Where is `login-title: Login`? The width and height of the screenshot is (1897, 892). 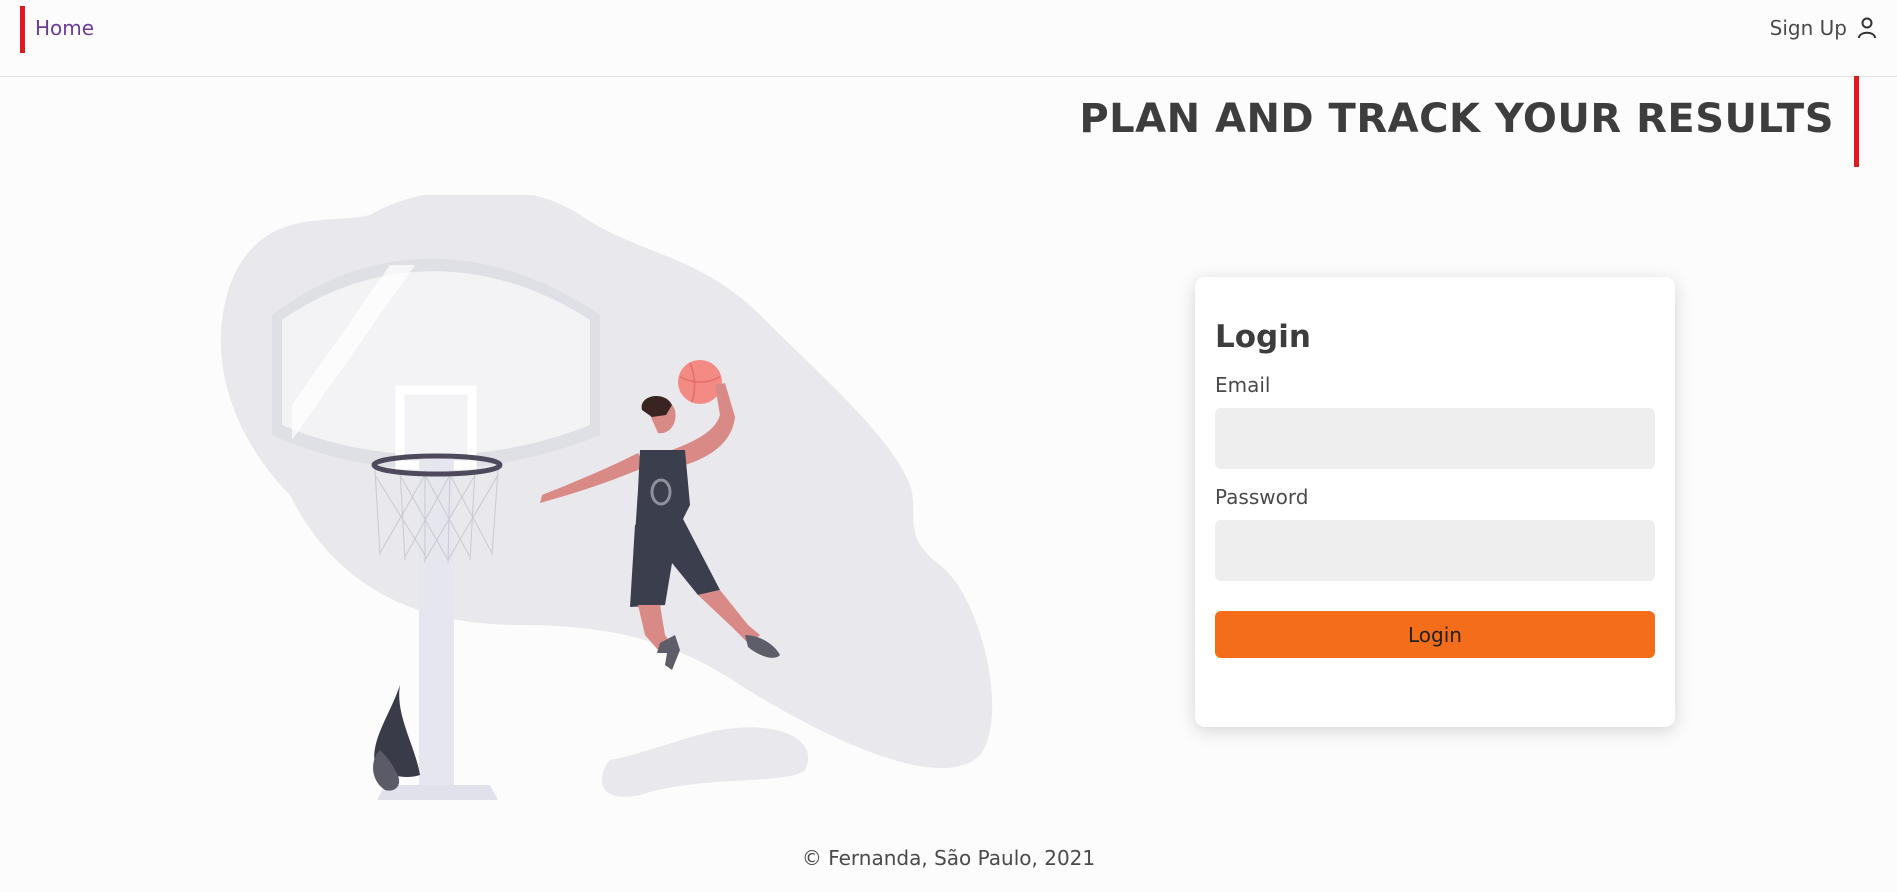
login-title: Login is located at coordinates (1263, 337).